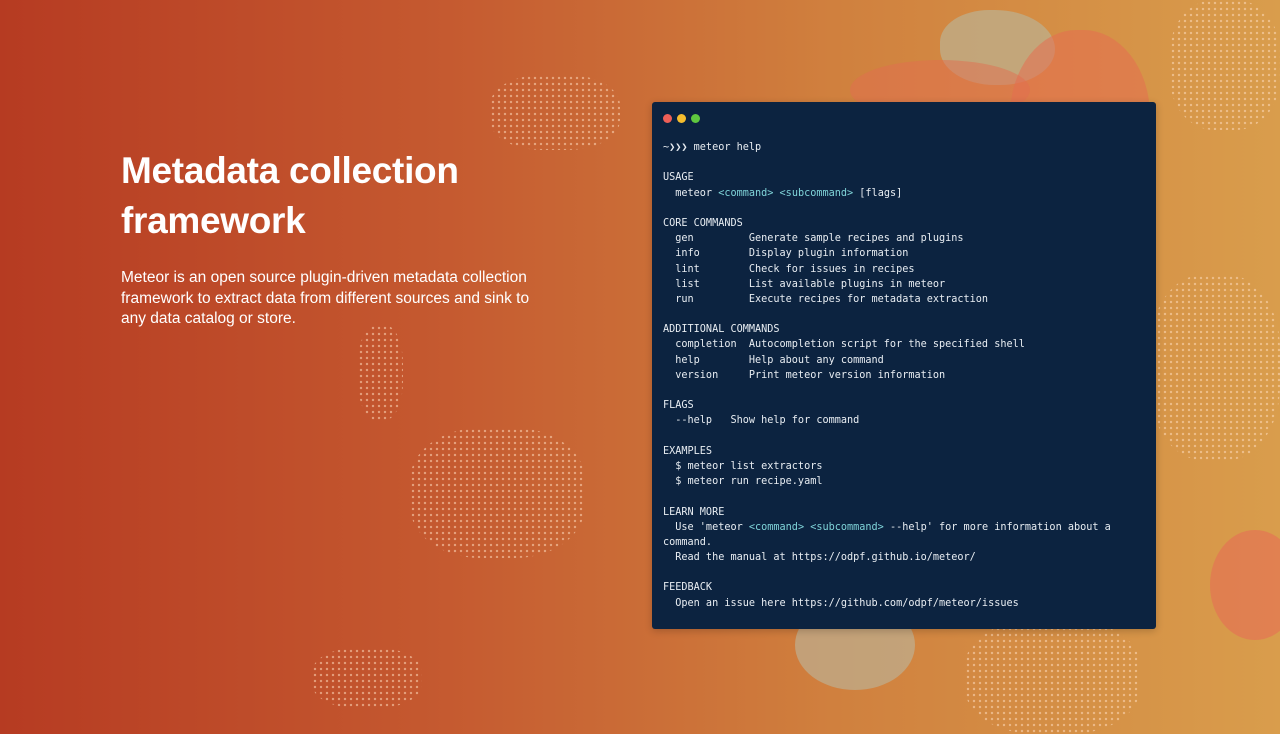 Image resolution: width=1280 pixels, height=734 pixels. Describe the element at coordinates (712, 147) in the screenshot. I see `terminal-text: ~❯❯❯ meteor help` at that location.